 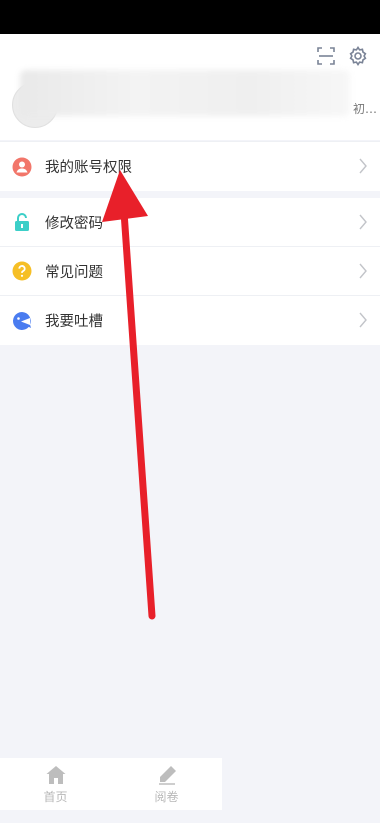 I want to click on tab-label: 首页, so click(x=55, y=796).